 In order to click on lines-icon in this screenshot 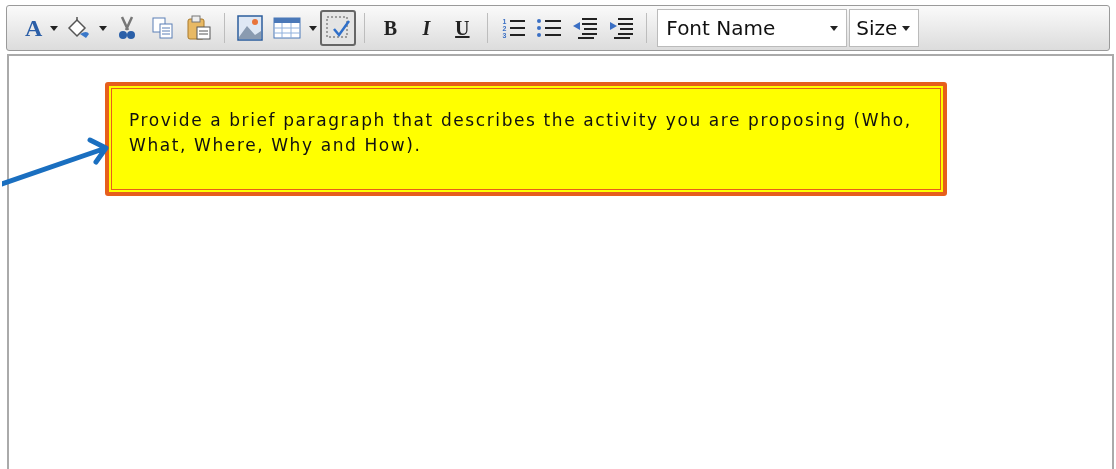, I will do `click(516, 28)`.